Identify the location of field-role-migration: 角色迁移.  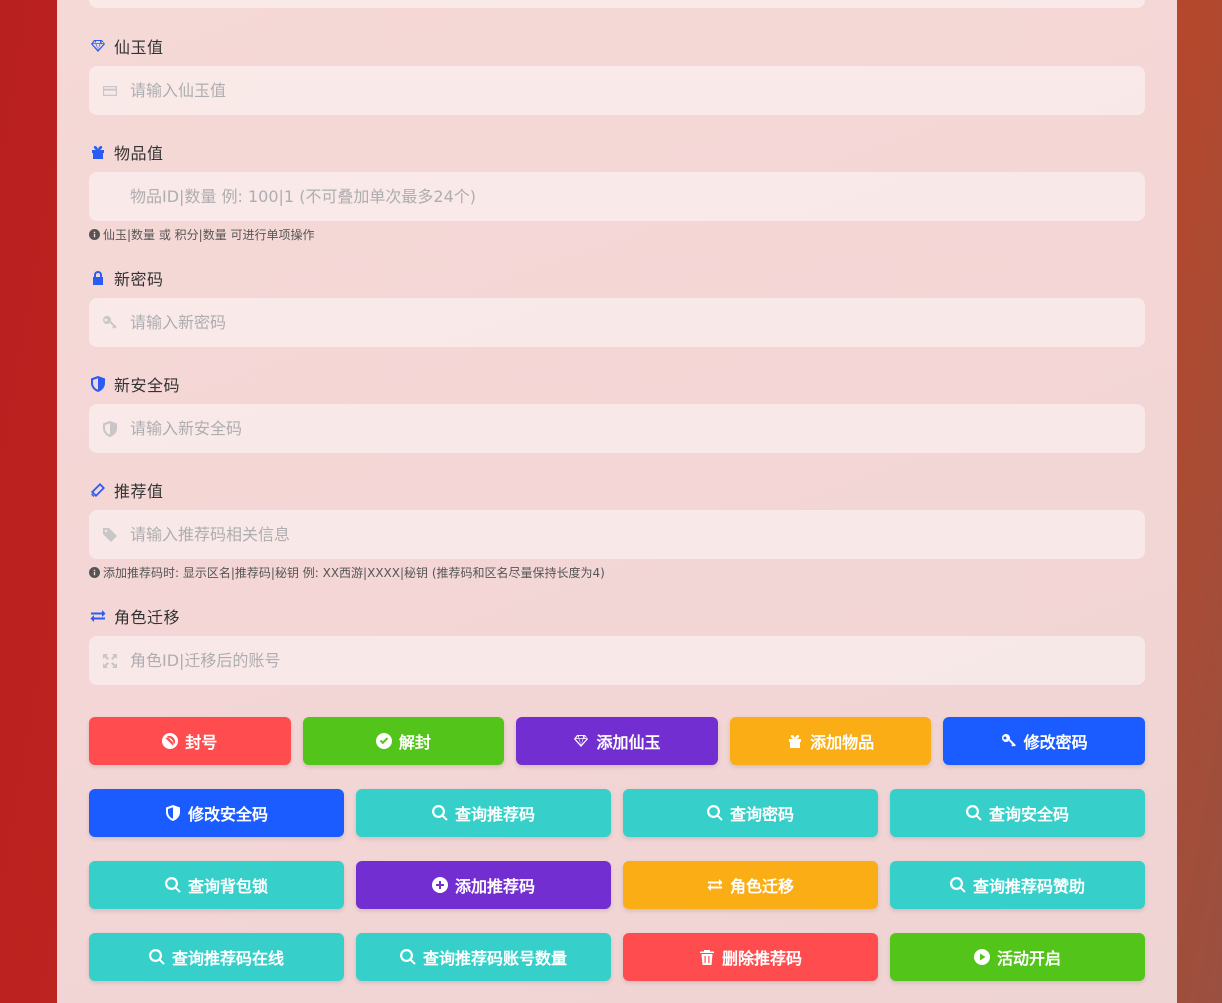
(617, 645).